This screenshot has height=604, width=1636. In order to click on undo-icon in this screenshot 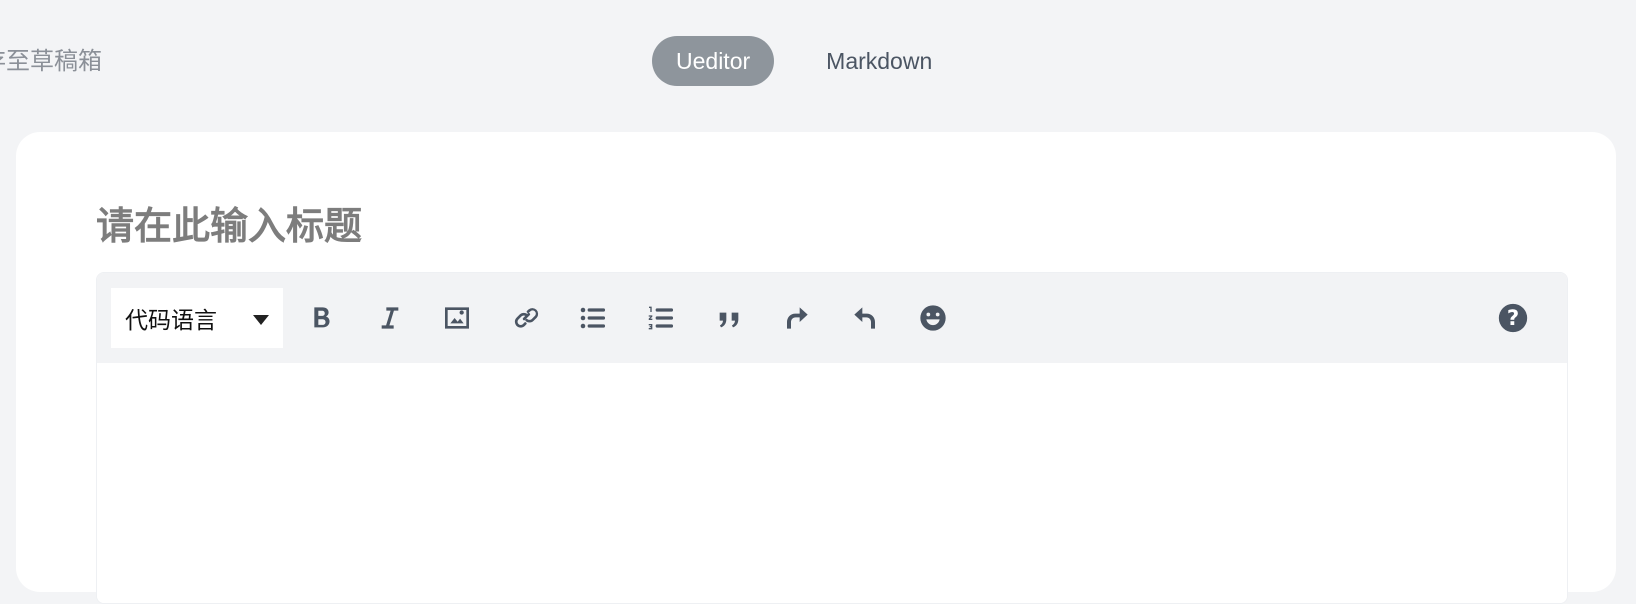, I will do `click(864, 318)`.